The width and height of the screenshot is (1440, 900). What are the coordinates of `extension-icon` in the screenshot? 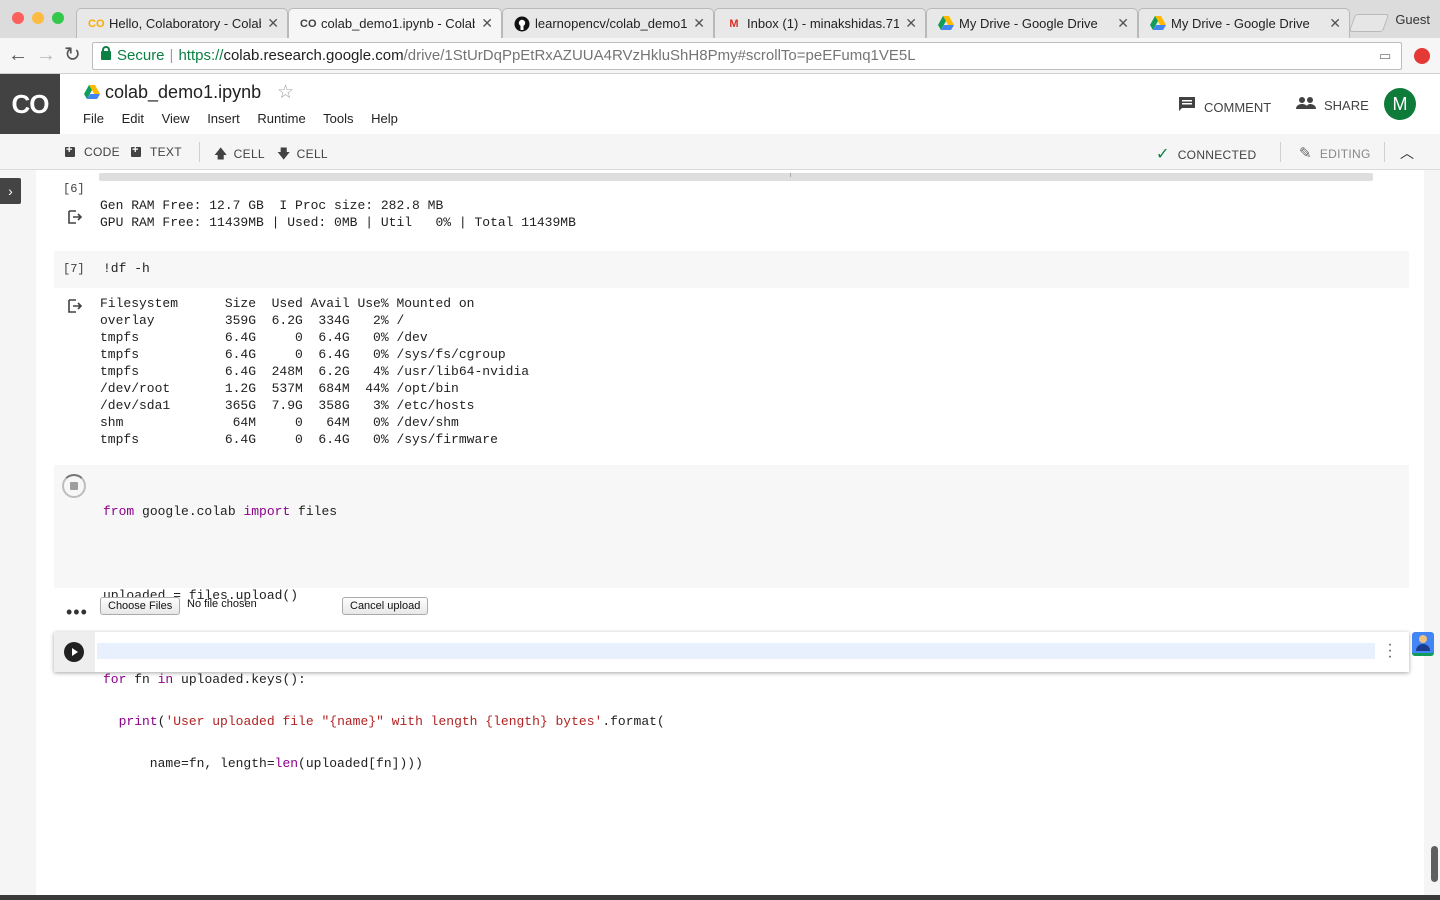 It's located at (1422, 56).